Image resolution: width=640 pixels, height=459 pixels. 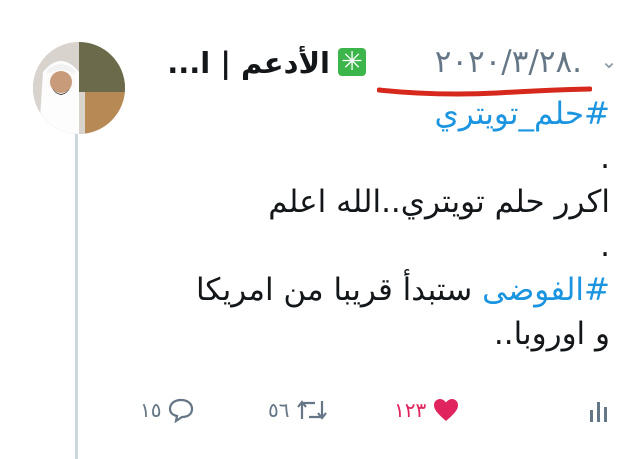 I want to click on retweet-count: ٥٦, so click(x=279, y=410).